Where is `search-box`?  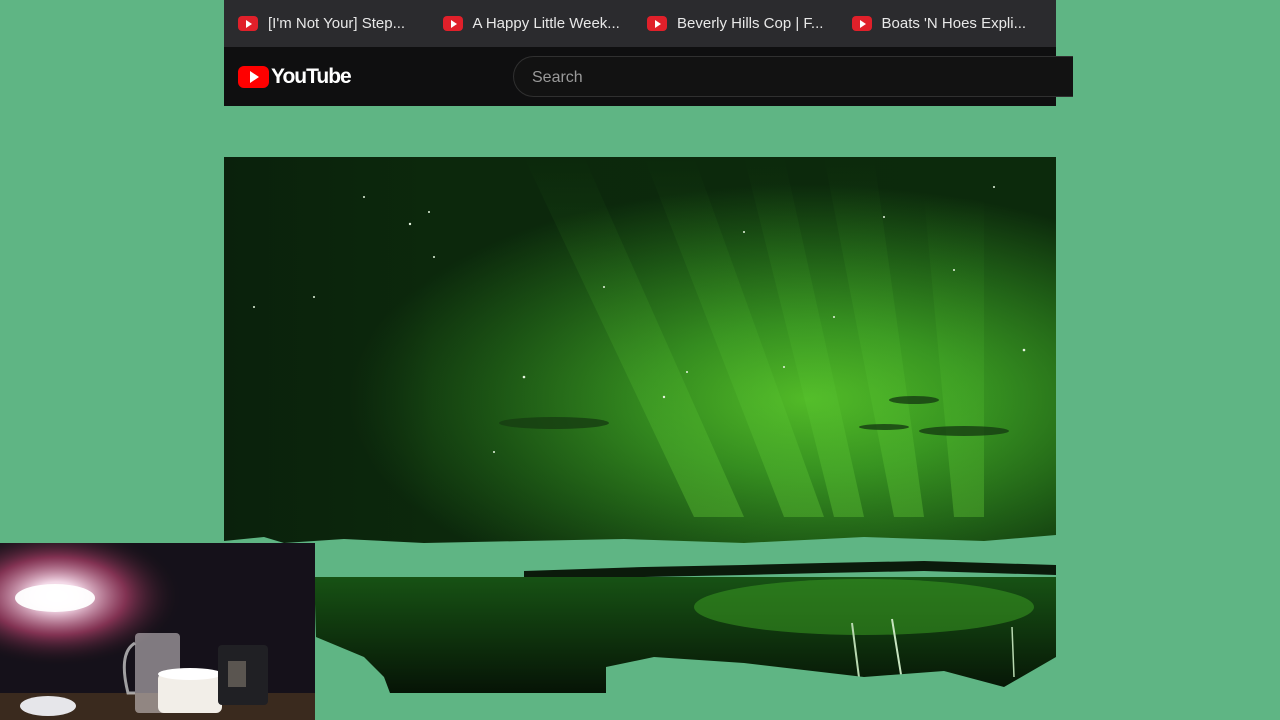 search-box is located at coordinates (793, 77).